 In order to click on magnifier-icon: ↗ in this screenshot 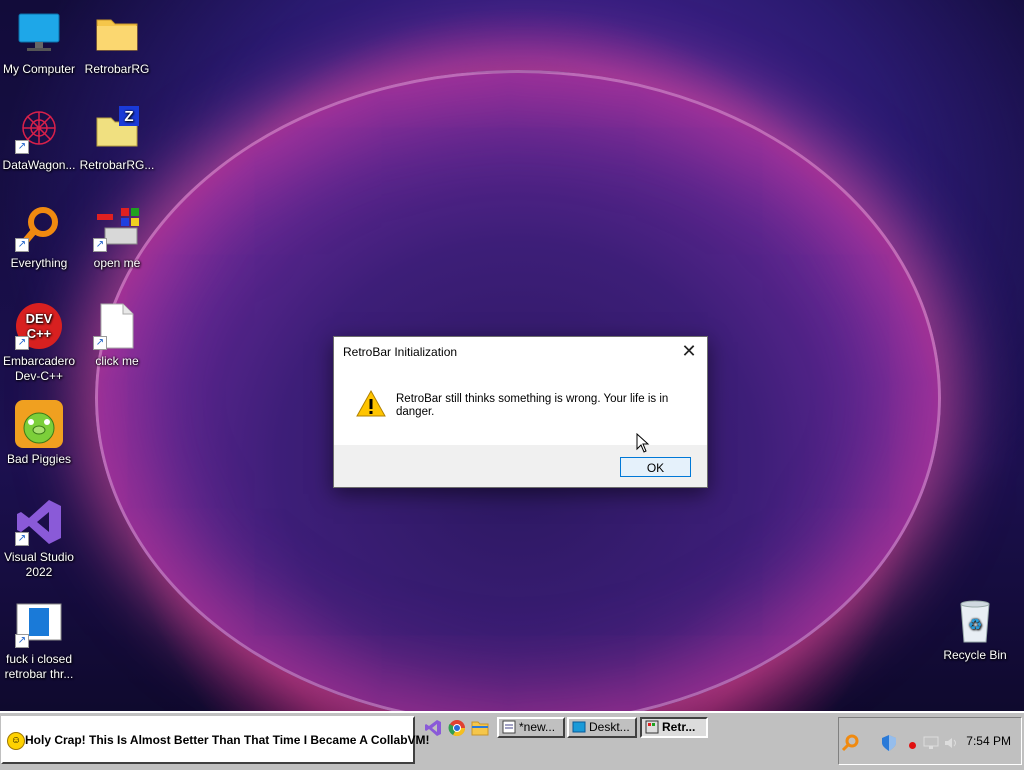, I will do `click(39, 228)`.